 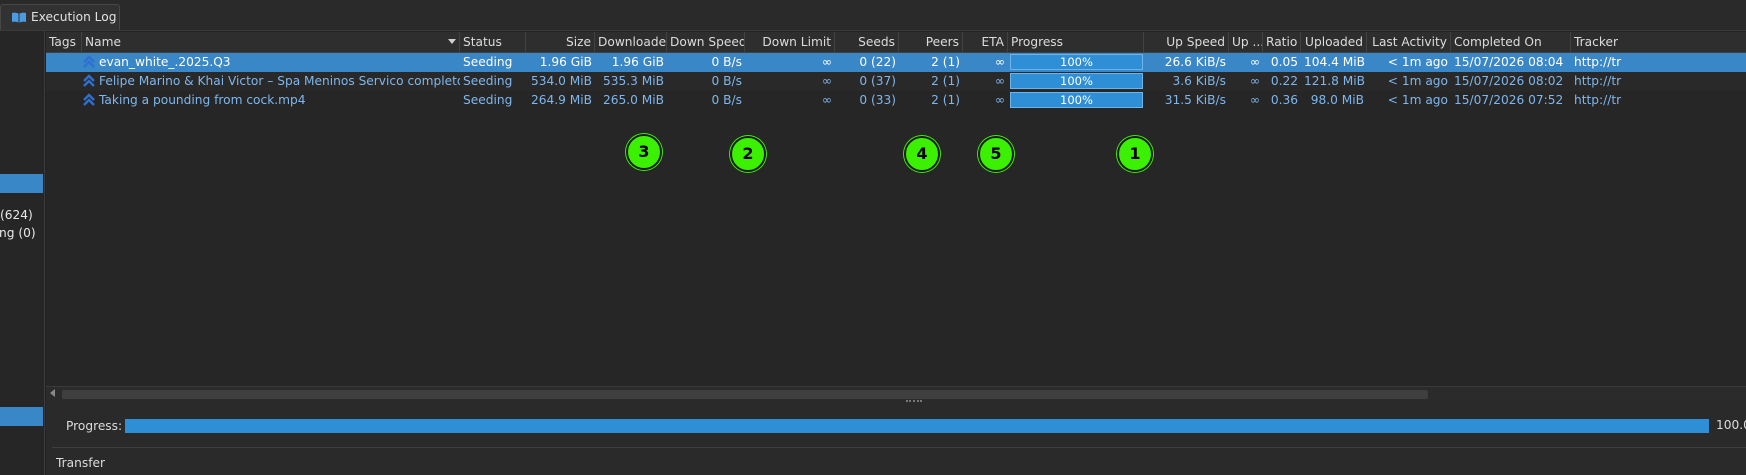 I want to click on column-status: Status, so click(x=493, y=42).